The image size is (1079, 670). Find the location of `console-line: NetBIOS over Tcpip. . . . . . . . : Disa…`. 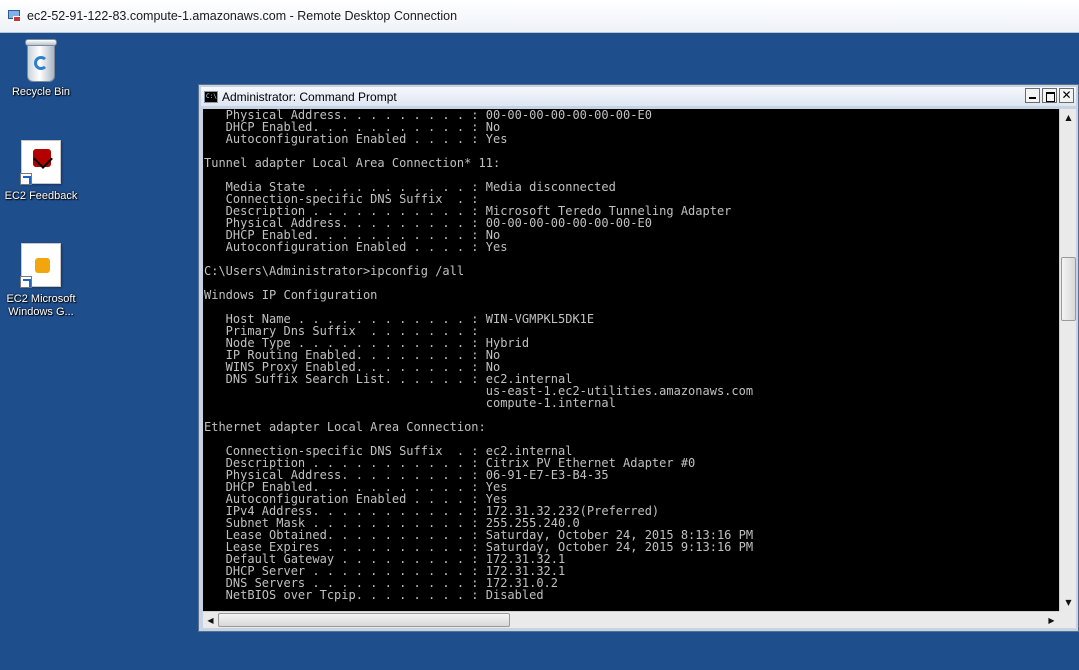

console-line: NetBIOS over Tcpip. . . . . . . . : Disa… is located at coordinates (374, 595).